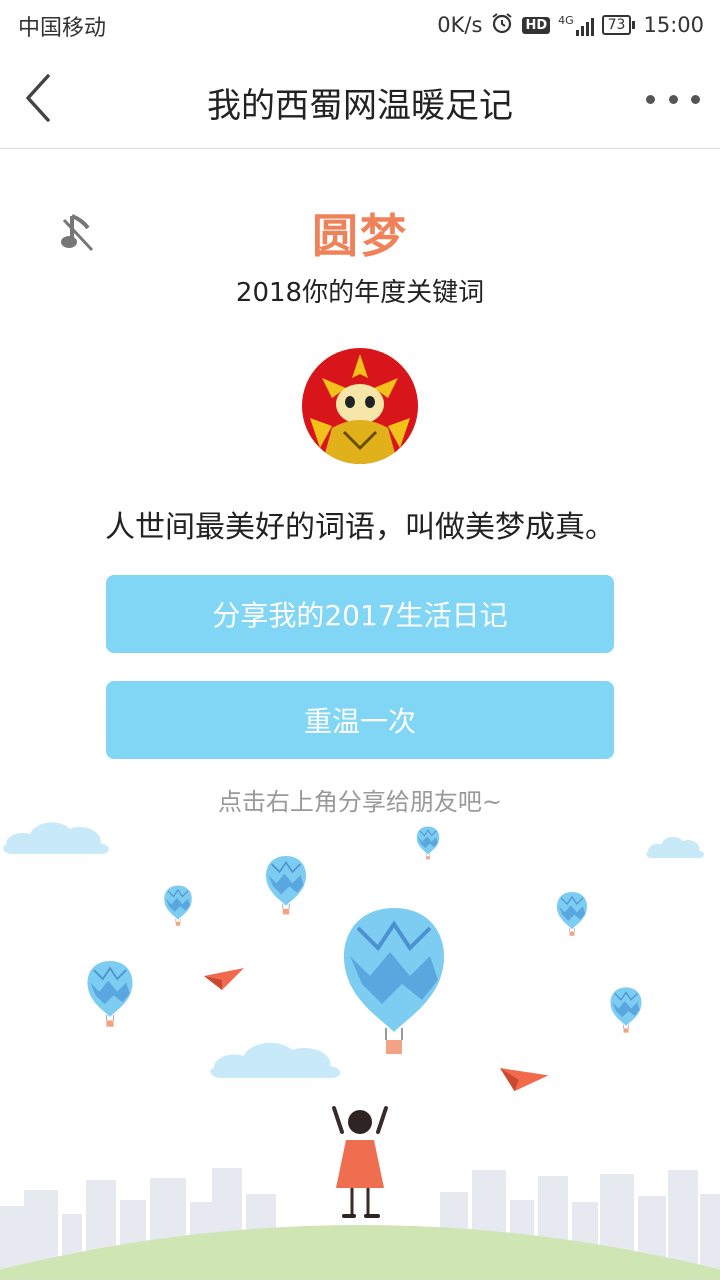  I want to click on cloud-left, so click(56, 838).